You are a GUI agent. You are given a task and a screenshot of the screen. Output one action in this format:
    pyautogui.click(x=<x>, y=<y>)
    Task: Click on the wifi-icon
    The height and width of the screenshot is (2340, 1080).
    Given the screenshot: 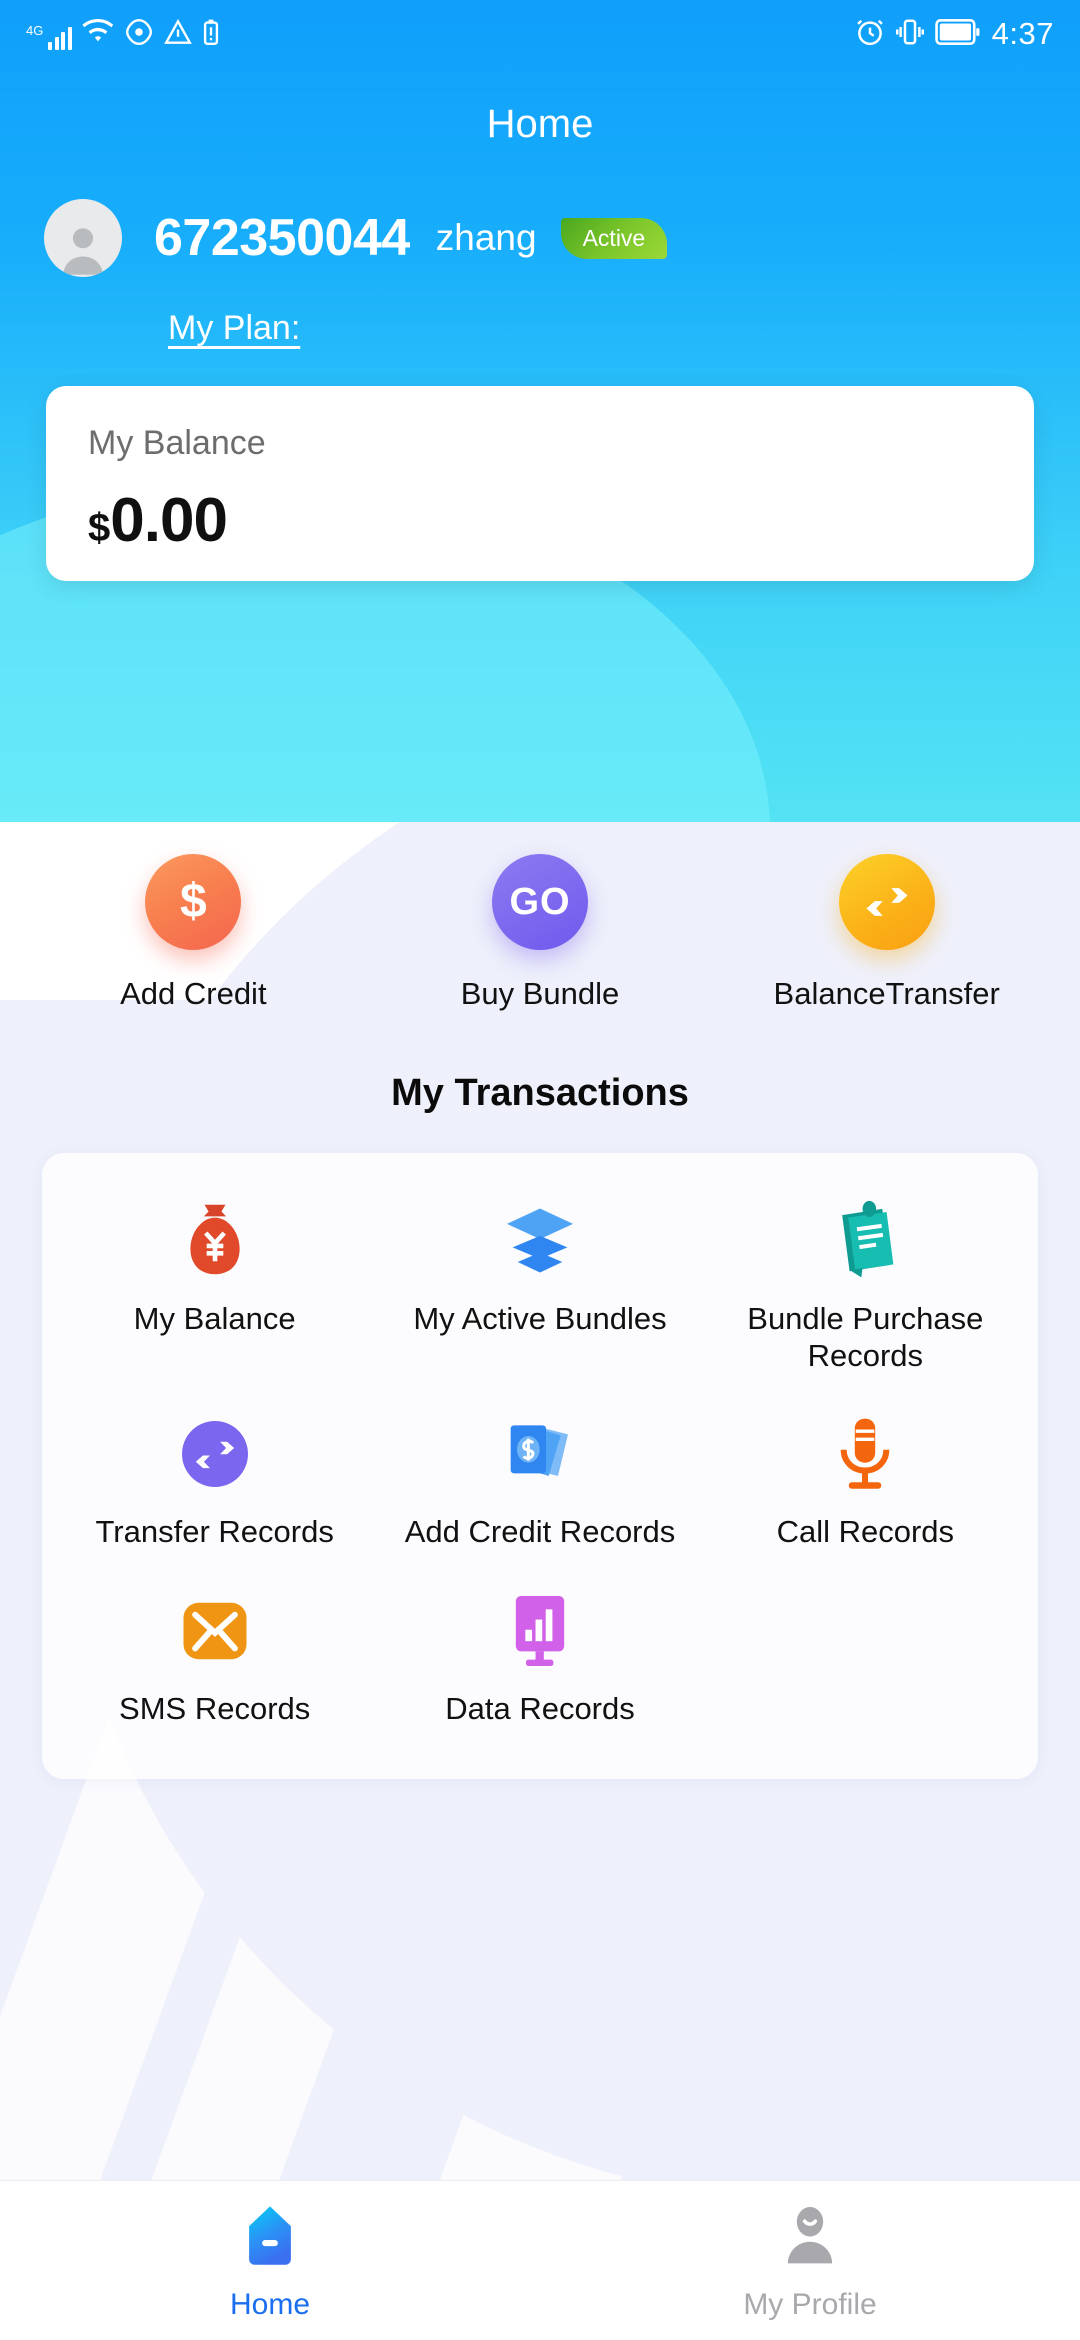 What is the action you would take?
    pyautogui.click(x=98, y=34)
    